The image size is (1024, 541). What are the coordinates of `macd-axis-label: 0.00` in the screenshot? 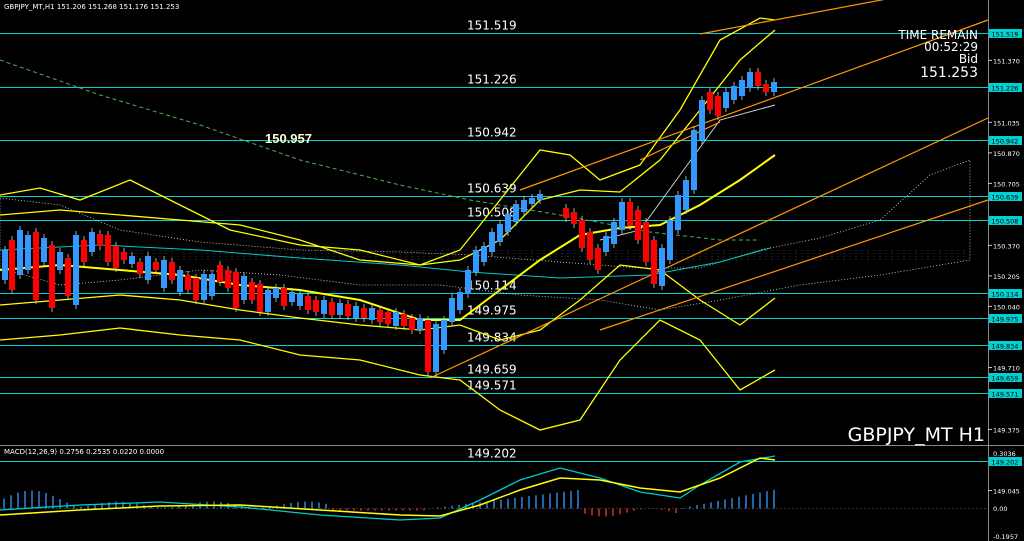 It's located at (1000, 509).